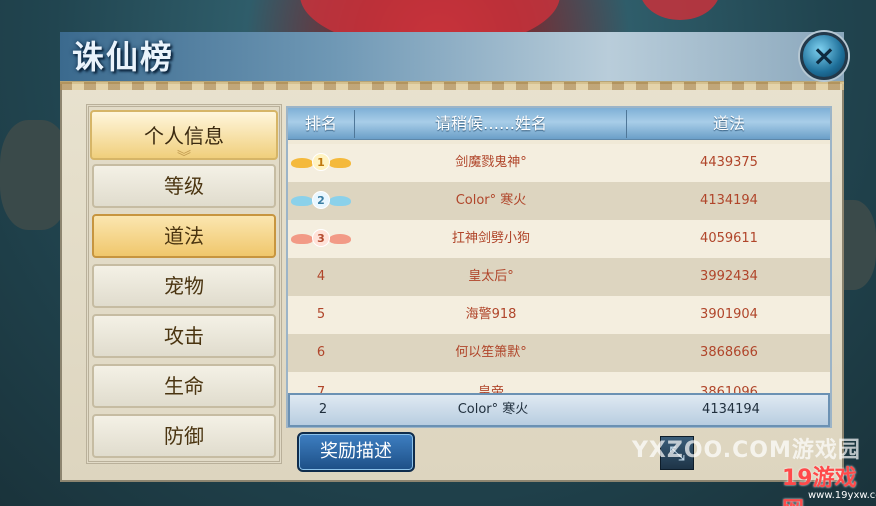 Image resolution: width=876 pixels, height=506 pixels. Describe the element at coordinates (490, 389) in the screenshot. I see `player-name: 皇帝` at that location.